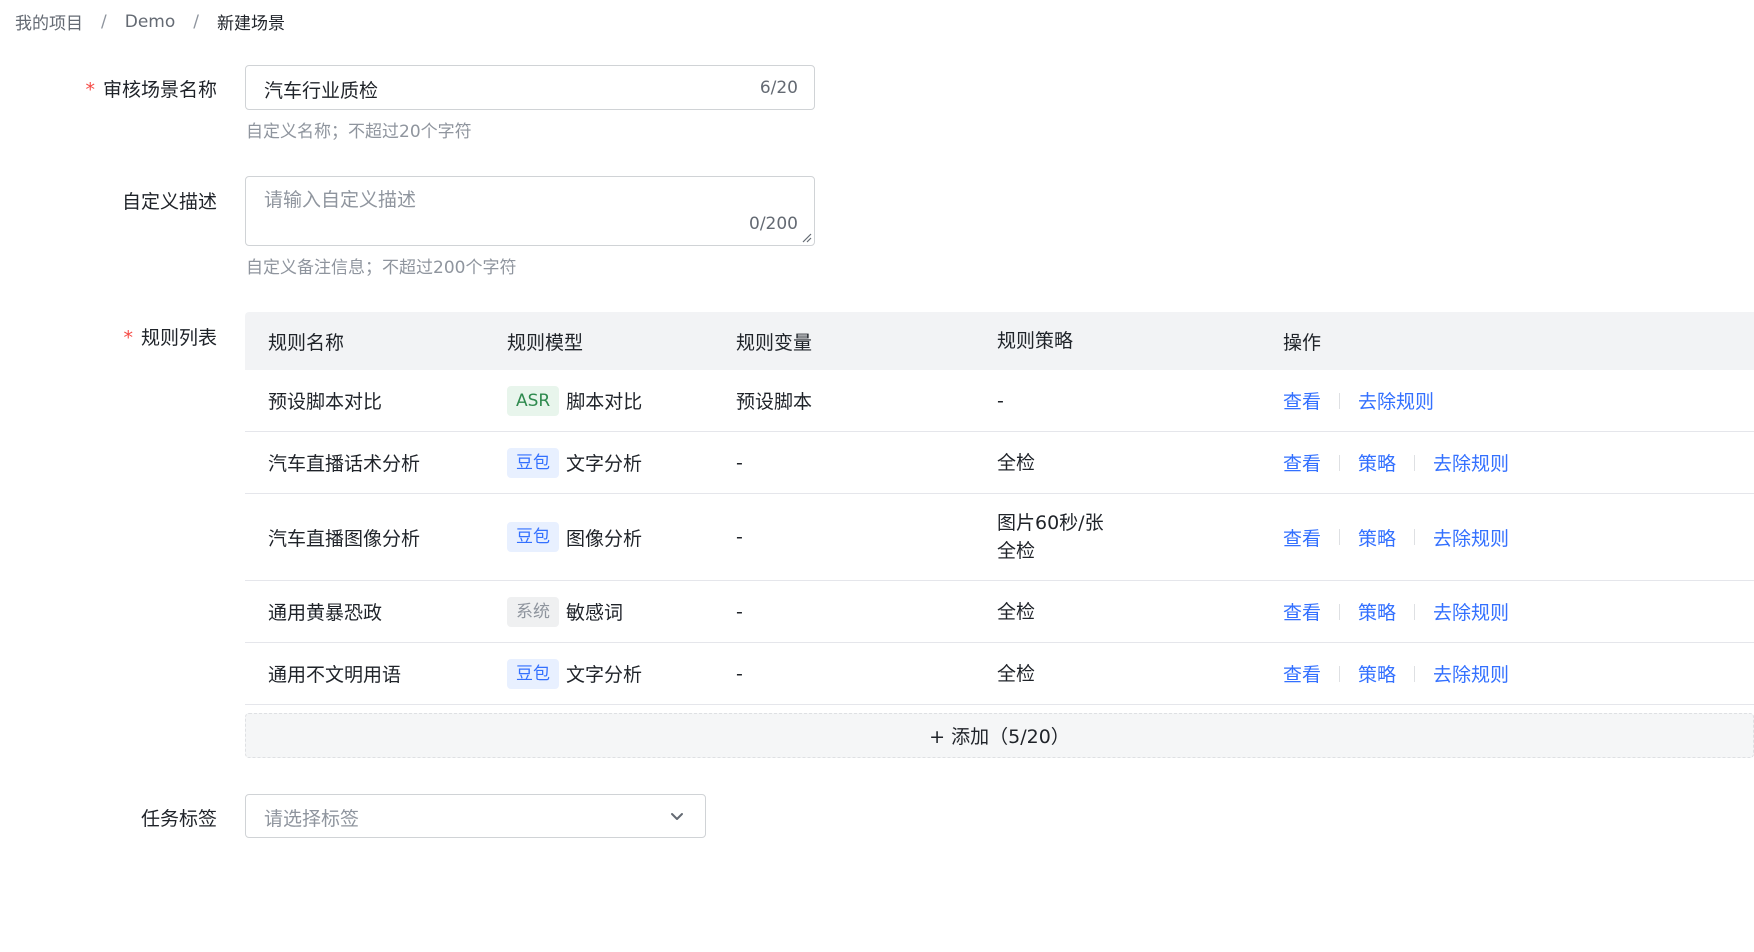 This screenshot has width=1754, height=952. I want to click on rules-label-text: 规则列表, so click(178, 338).